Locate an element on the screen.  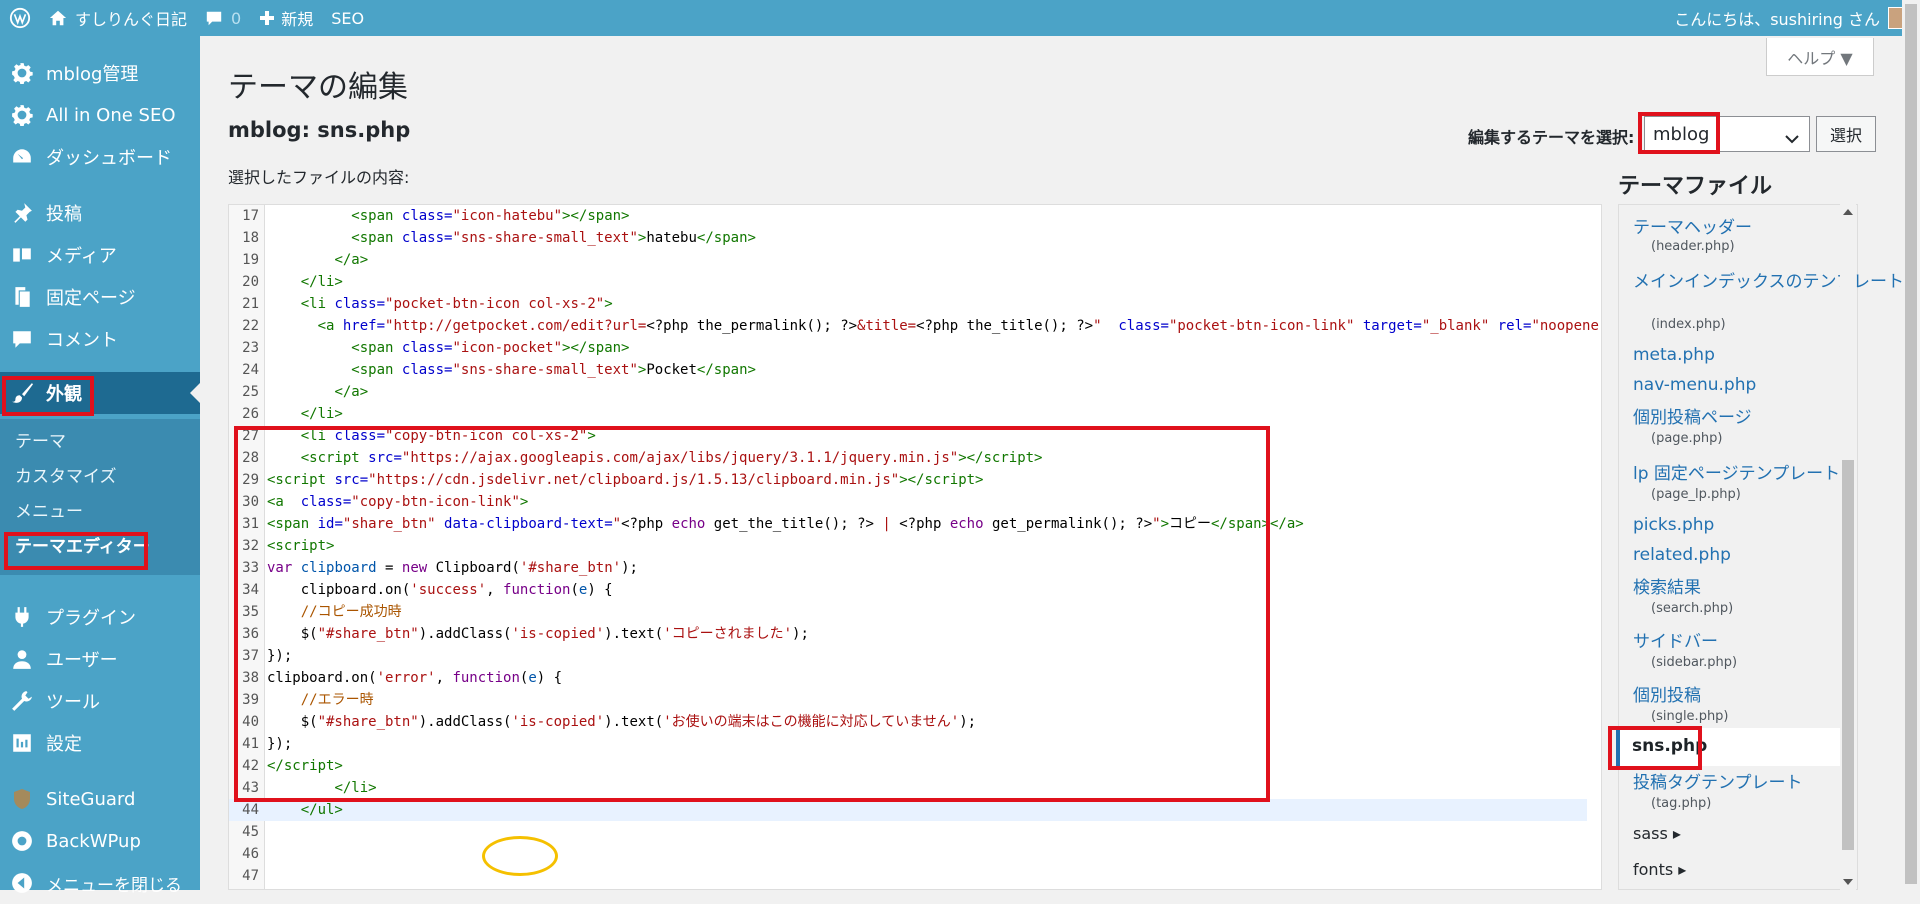
file-link-picks: picks.php is located at coordinates (1673, 525).